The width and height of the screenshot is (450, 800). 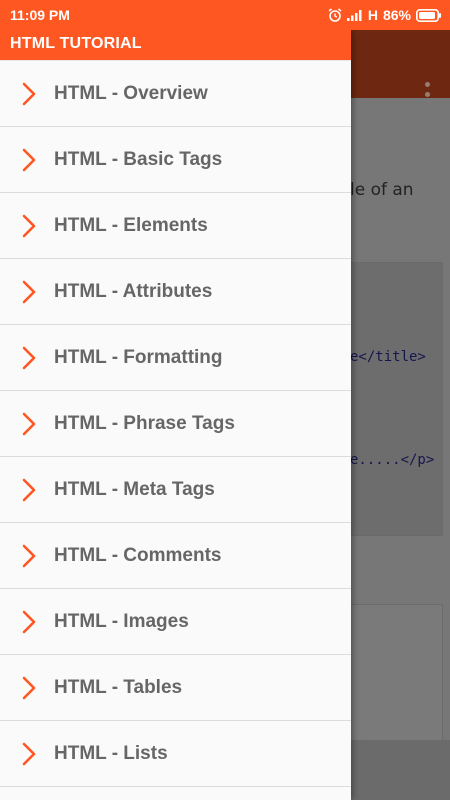 I want to click on status-time: 11:09 PM, so click(x=40, y=15).